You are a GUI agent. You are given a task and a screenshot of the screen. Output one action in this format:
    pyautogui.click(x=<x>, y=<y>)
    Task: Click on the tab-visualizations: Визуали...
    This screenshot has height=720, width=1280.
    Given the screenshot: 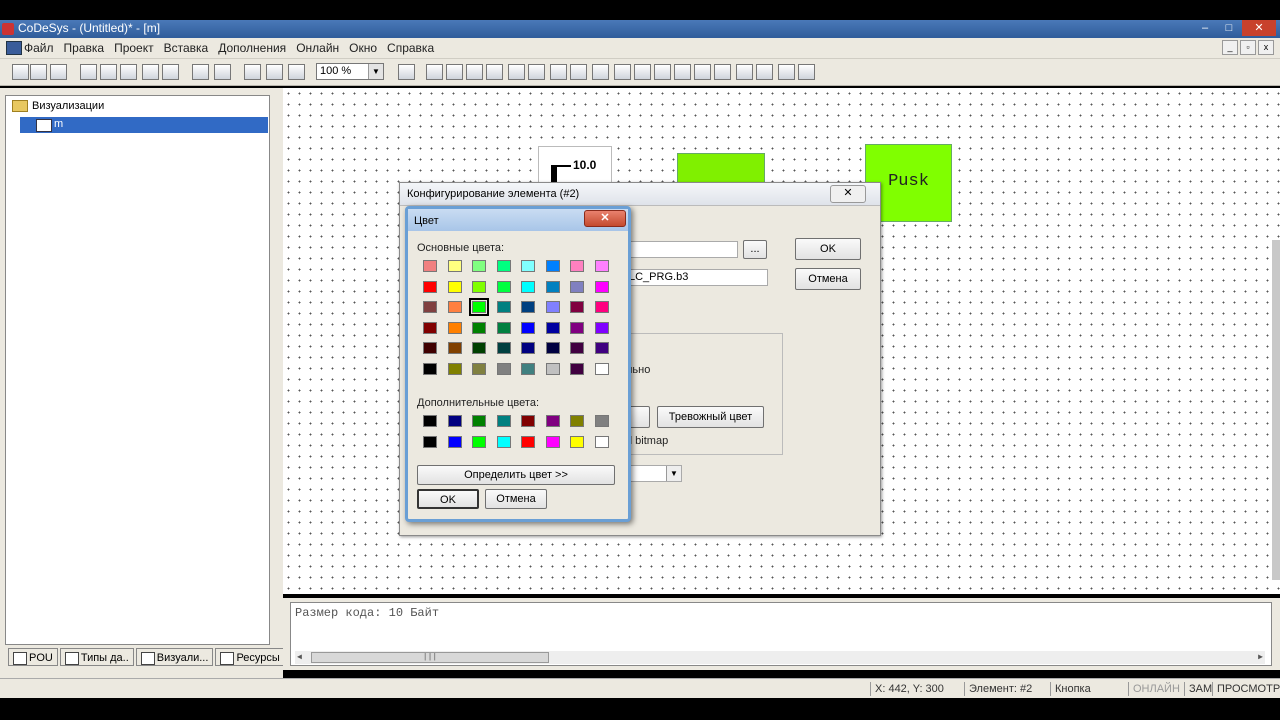 What is the action you would take?
    pyautogui.click(x=174, y=657)
    